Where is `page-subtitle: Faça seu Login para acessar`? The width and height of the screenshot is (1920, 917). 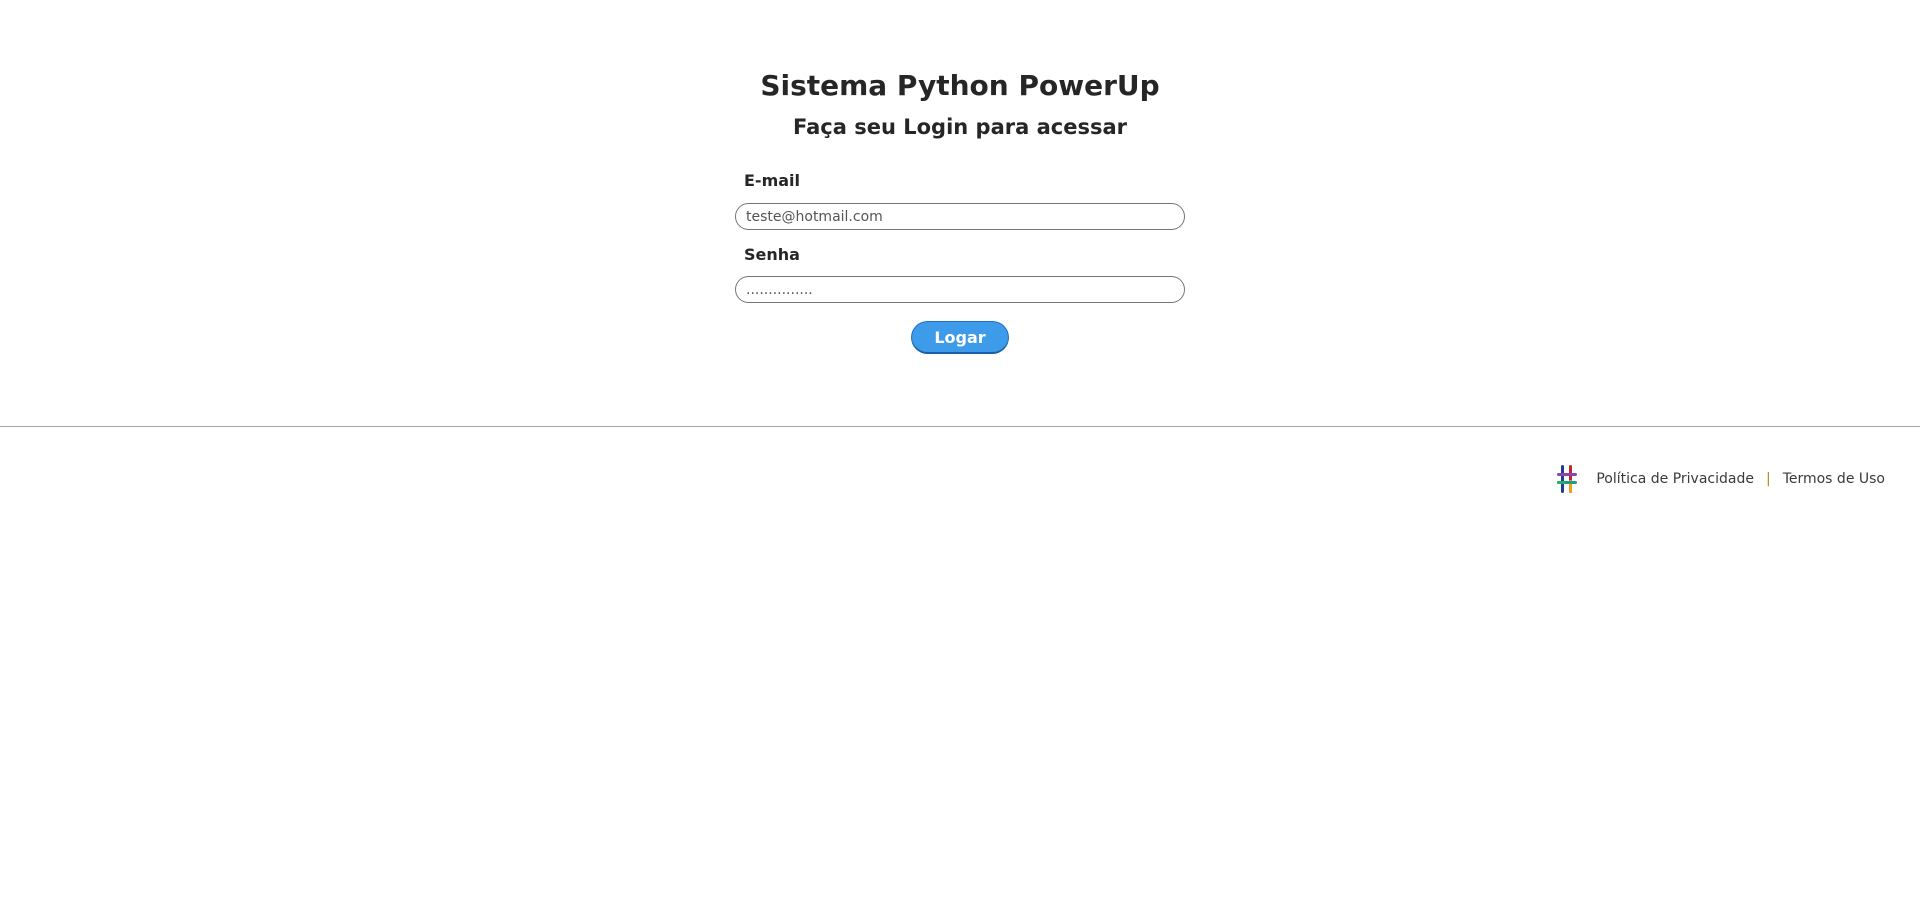
page-subtitle: Faça seu Login para acessar is located at coordinates (960, 127).